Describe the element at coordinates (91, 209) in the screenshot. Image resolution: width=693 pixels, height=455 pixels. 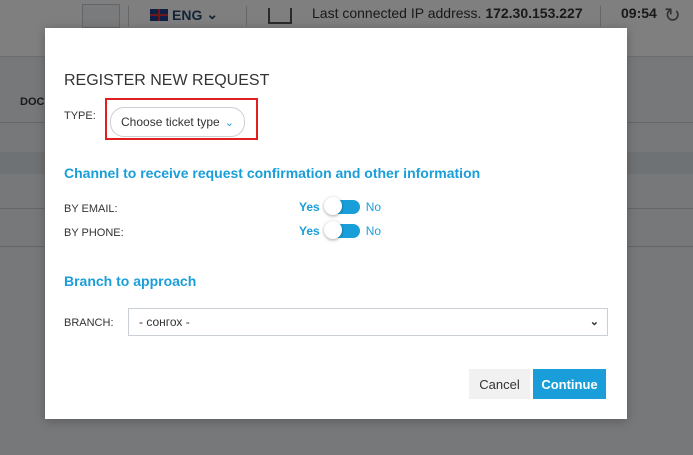
I see `email-label: BY EMAIL:` at that location.